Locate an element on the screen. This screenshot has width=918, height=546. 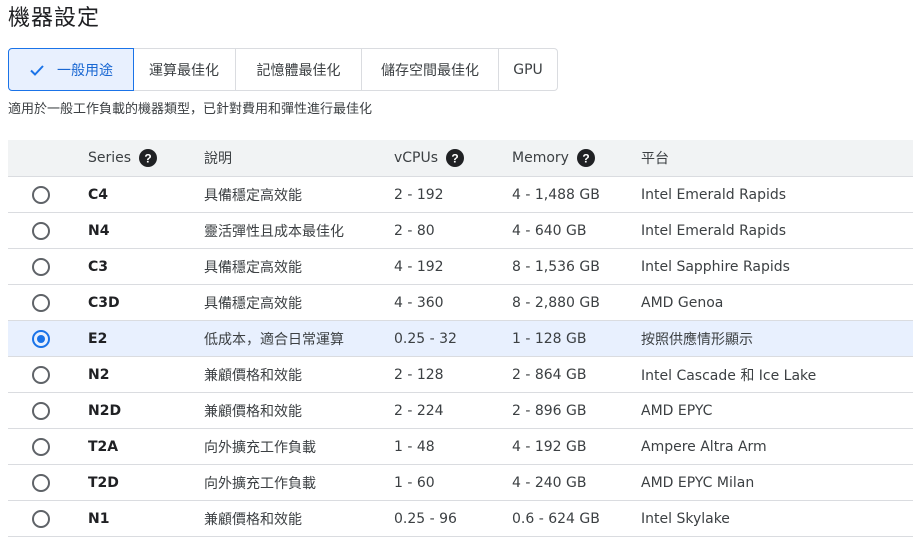
series-name: T2A is located at coordinates (103, 446).